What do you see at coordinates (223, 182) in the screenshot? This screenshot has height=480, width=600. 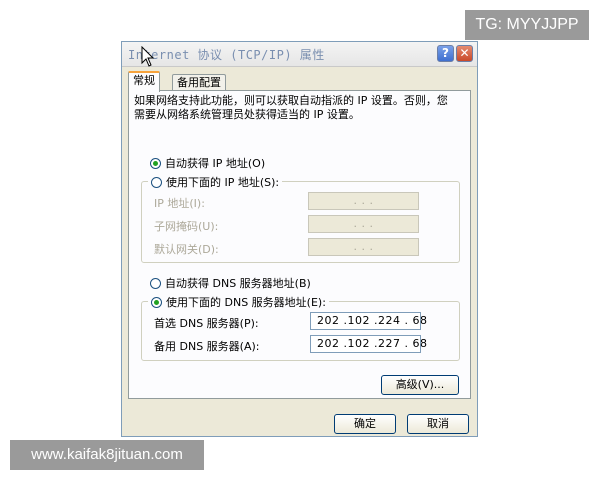 I see `manual-ip-label: 使用下面的 IP 地址(S):` at bounding box center [223, 182].